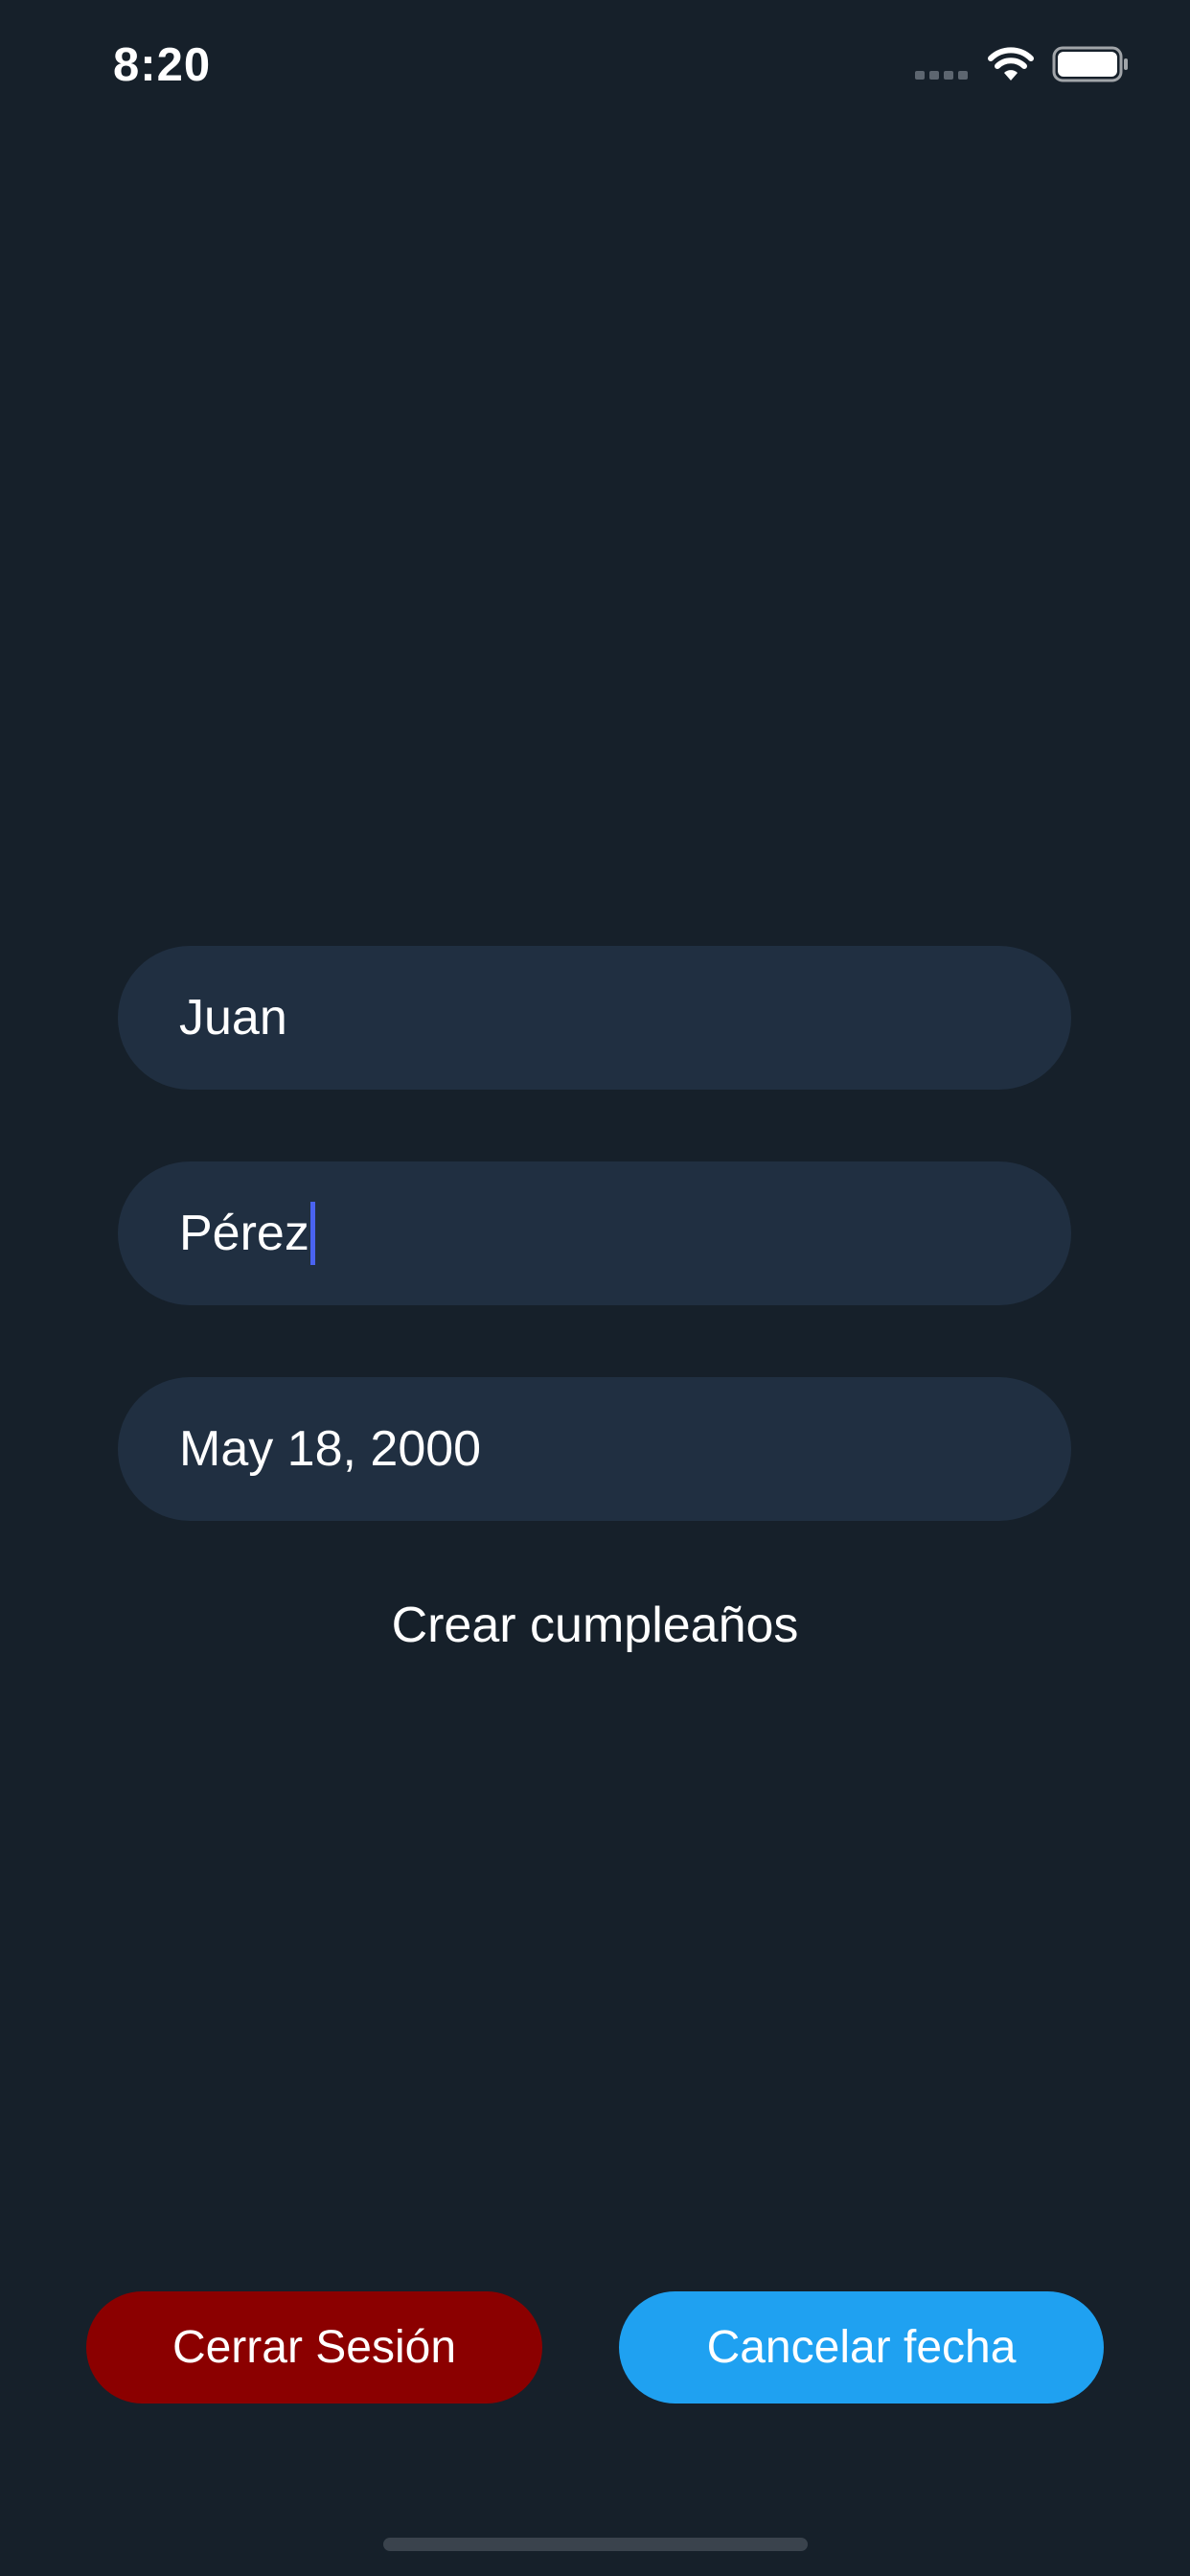  What do you see at coordinates (1090, 64) in the screenshot?
I see `battery-icon` at bounding box center [1090, 64].